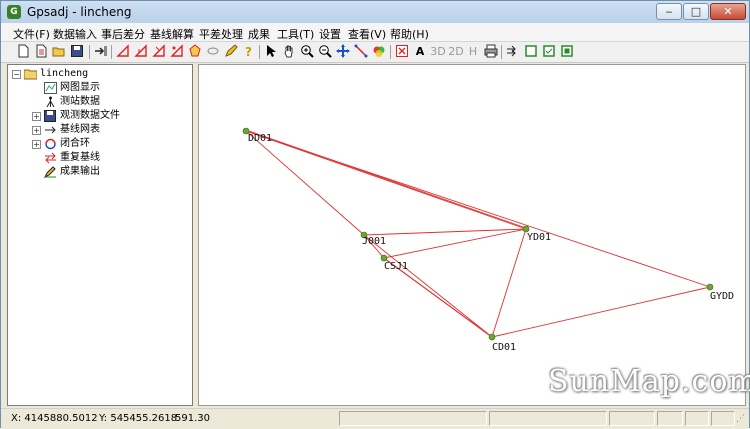  What do you see at coordinates (75, 34) in the screenshot?
I see `menu-data-input: 数据输入` at bounding box center [75, 34].